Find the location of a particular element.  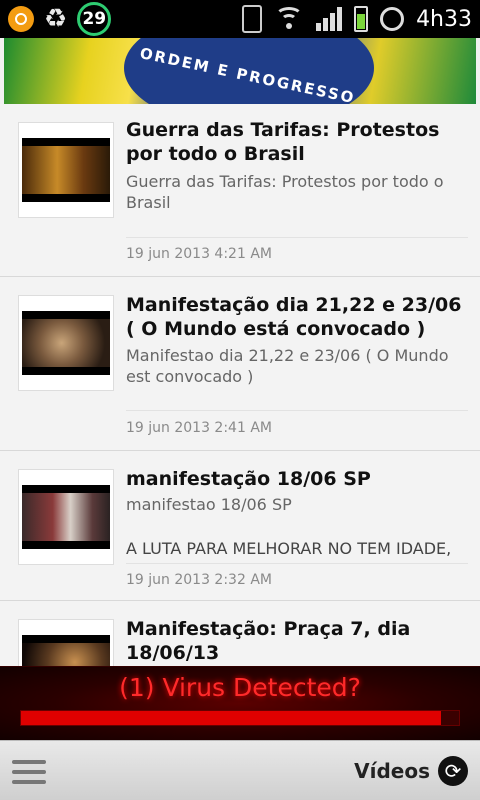

signal-icon is located at coordinates (329, 19).